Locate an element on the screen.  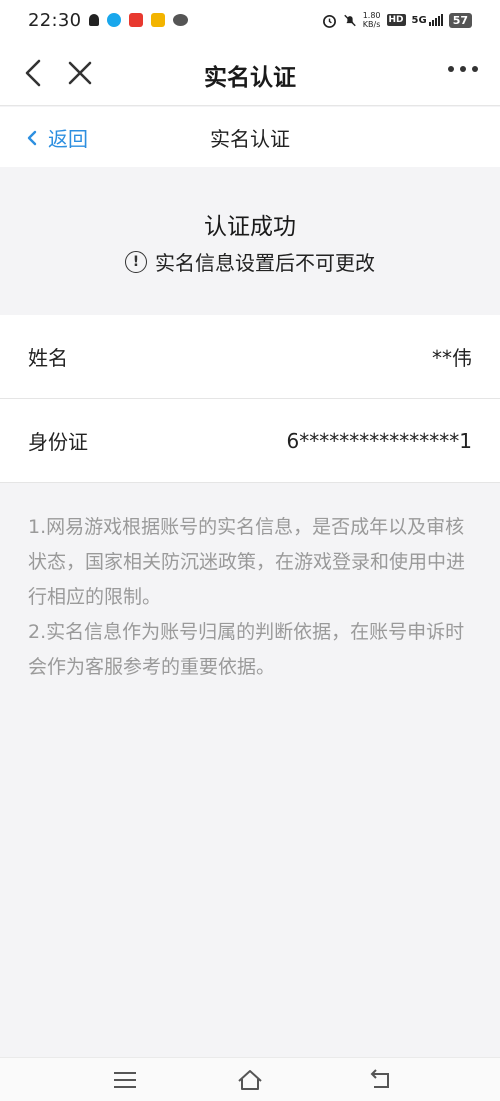
status-time: 22:30 is located at coordinates (55, 20).